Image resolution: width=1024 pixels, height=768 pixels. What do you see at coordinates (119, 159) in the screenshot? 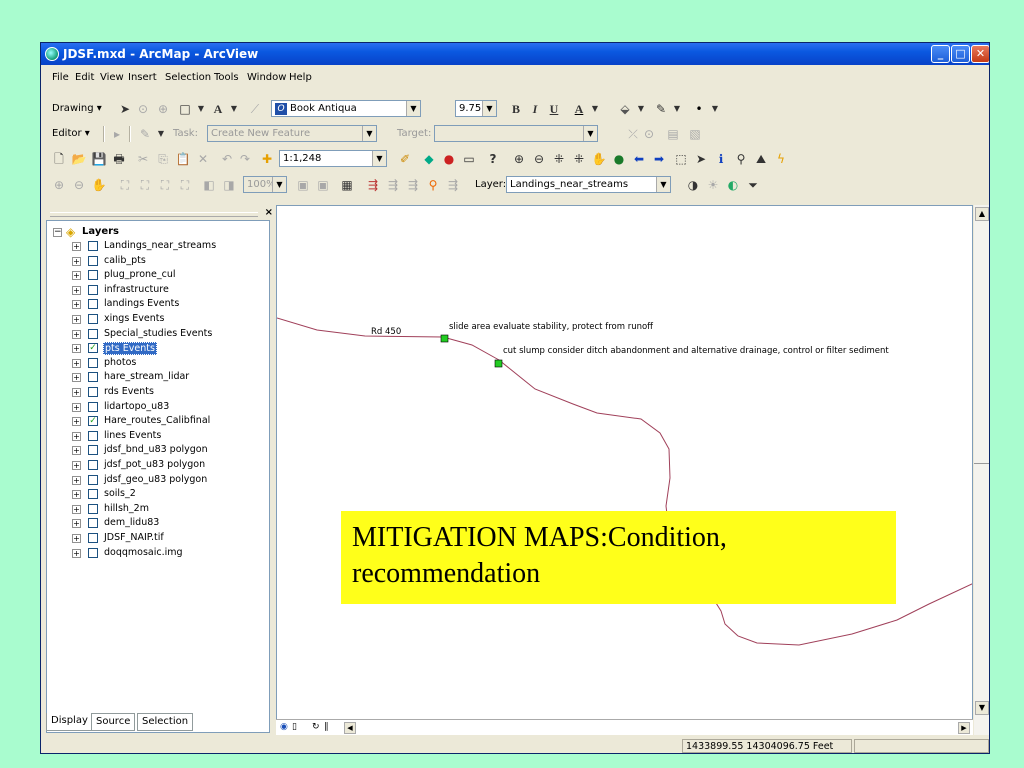
I see `print-icon: 🖶` at bounding box center [119, 159].